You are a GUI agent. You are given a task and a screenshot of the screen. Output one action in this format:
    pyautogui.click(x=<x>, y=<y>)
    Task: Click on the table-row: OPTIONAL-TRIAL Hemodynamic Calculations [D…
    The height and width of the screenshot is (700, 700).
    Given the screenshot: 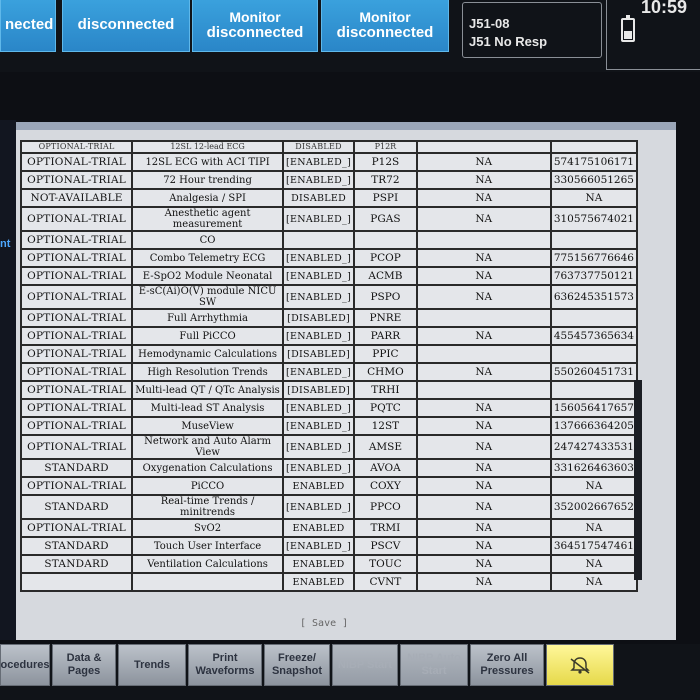 What is the action you would take?
    pyautogui.click(x=329, y=354)
    